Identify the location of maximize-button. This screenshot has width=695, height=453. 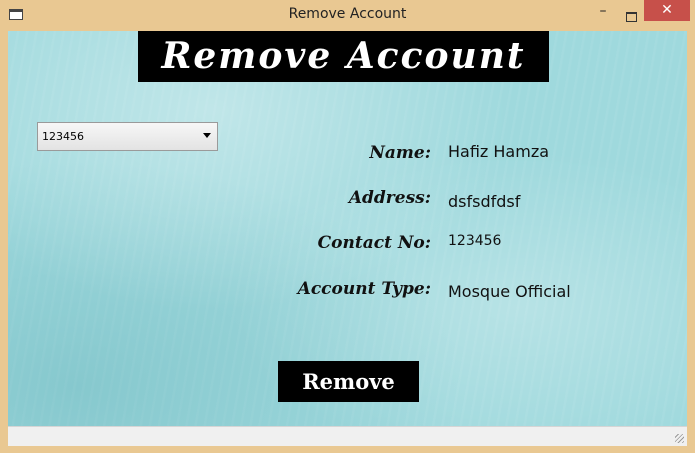
(631, 17).